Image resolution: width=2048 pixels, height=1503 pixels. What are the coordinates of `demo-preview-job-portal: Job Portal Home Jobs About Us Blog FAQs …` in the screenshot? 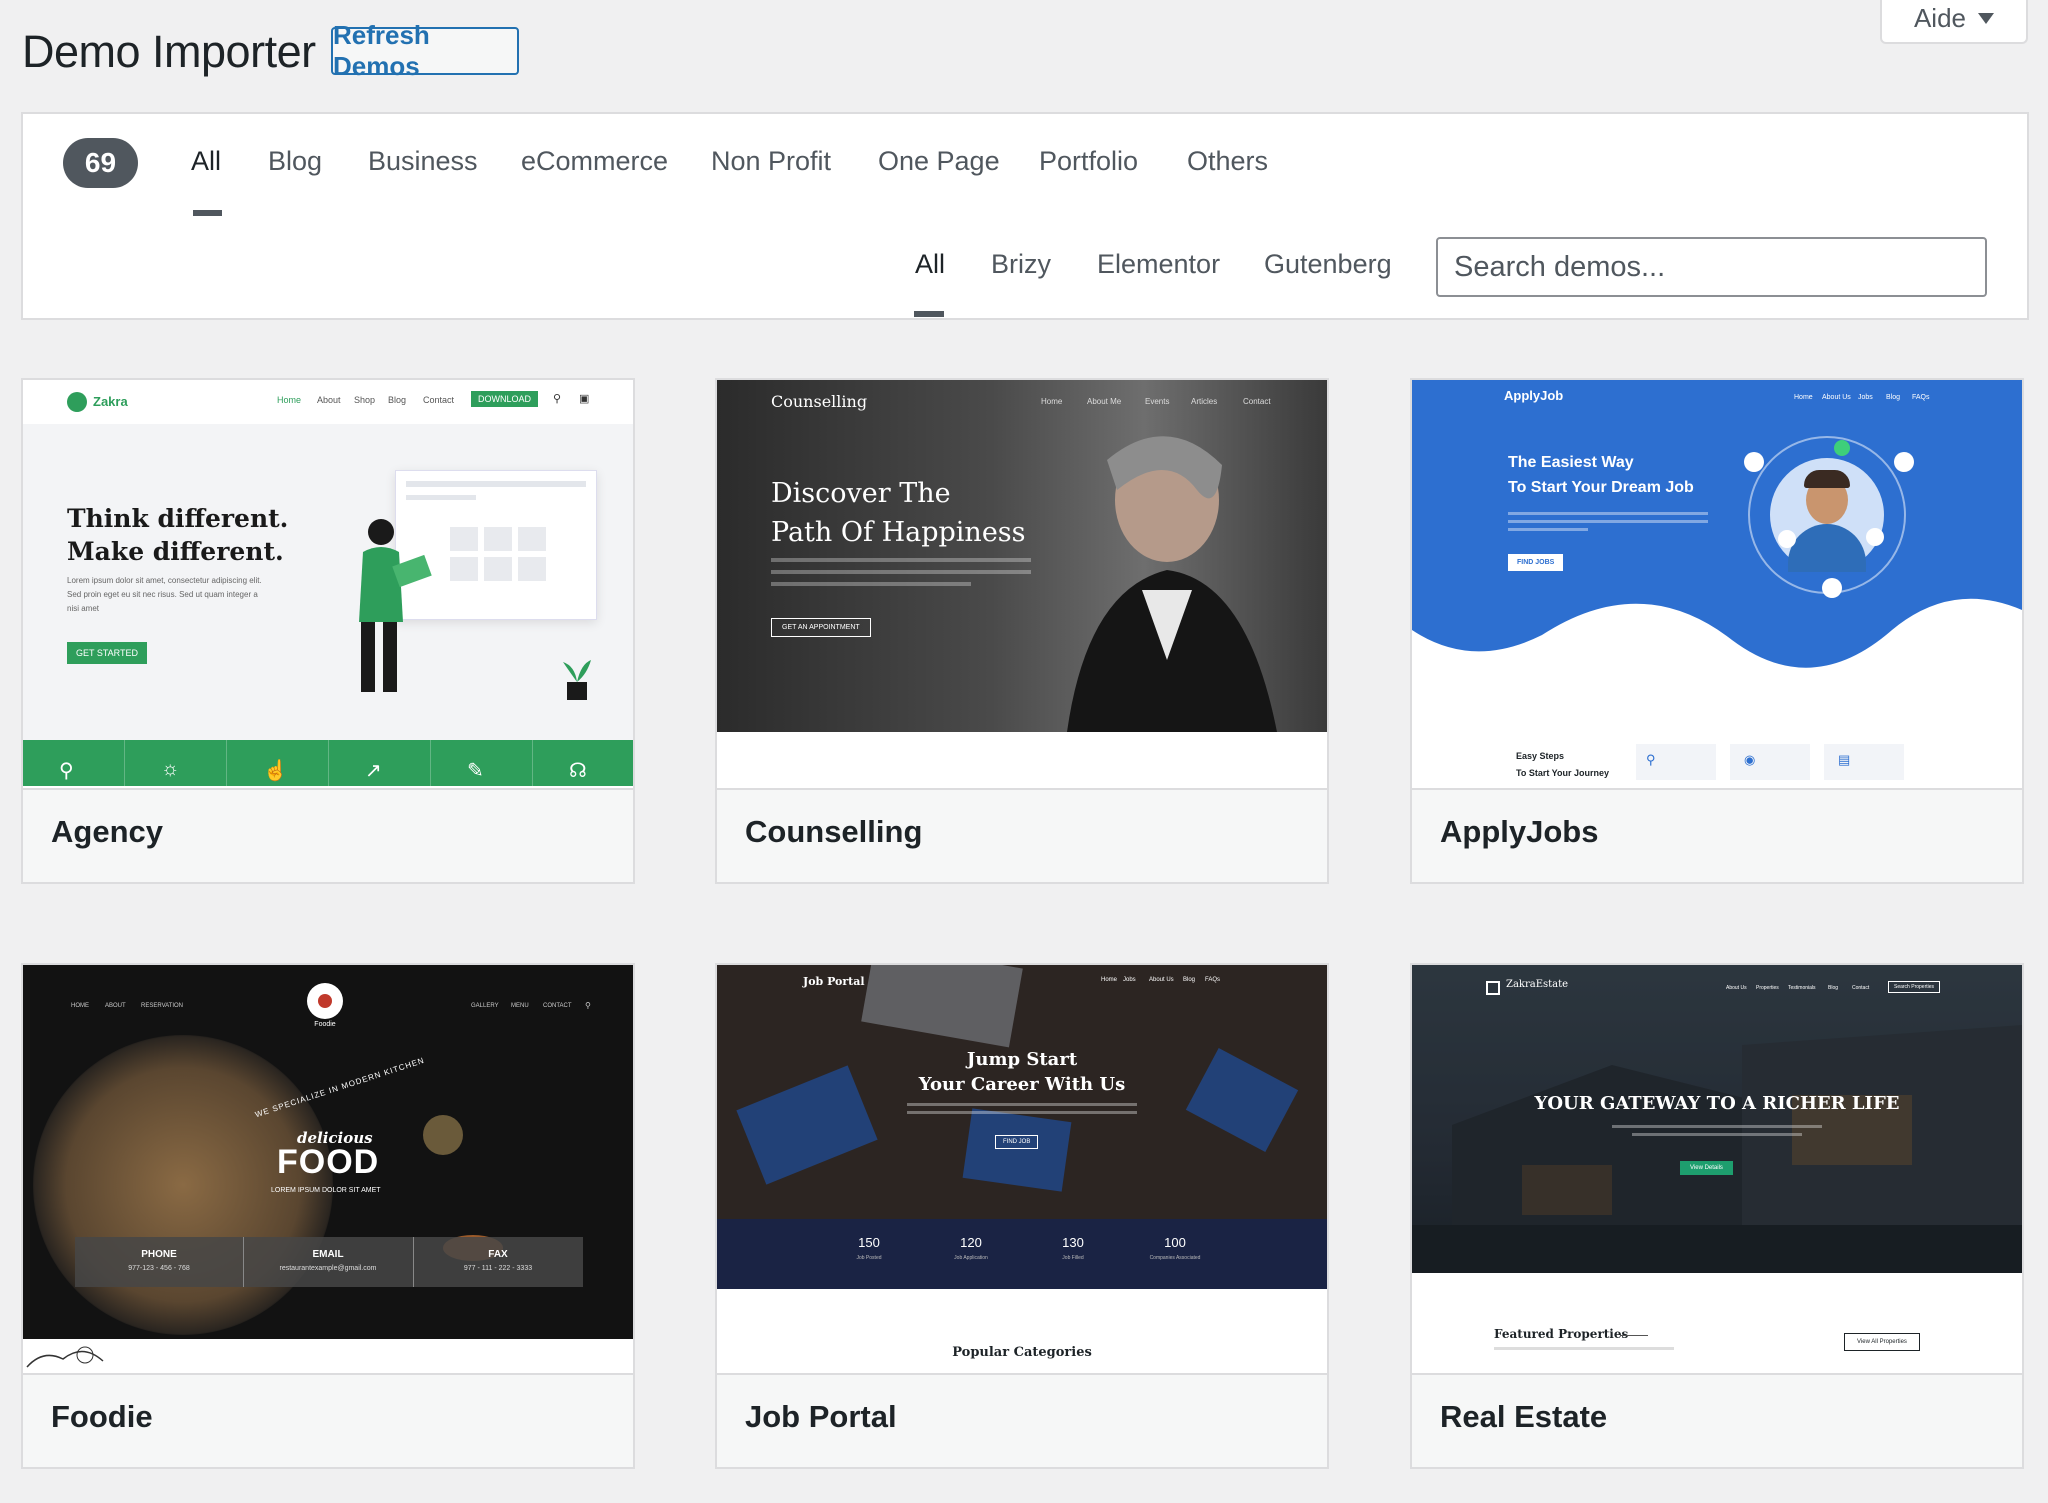 It's located at (1022, 1168).